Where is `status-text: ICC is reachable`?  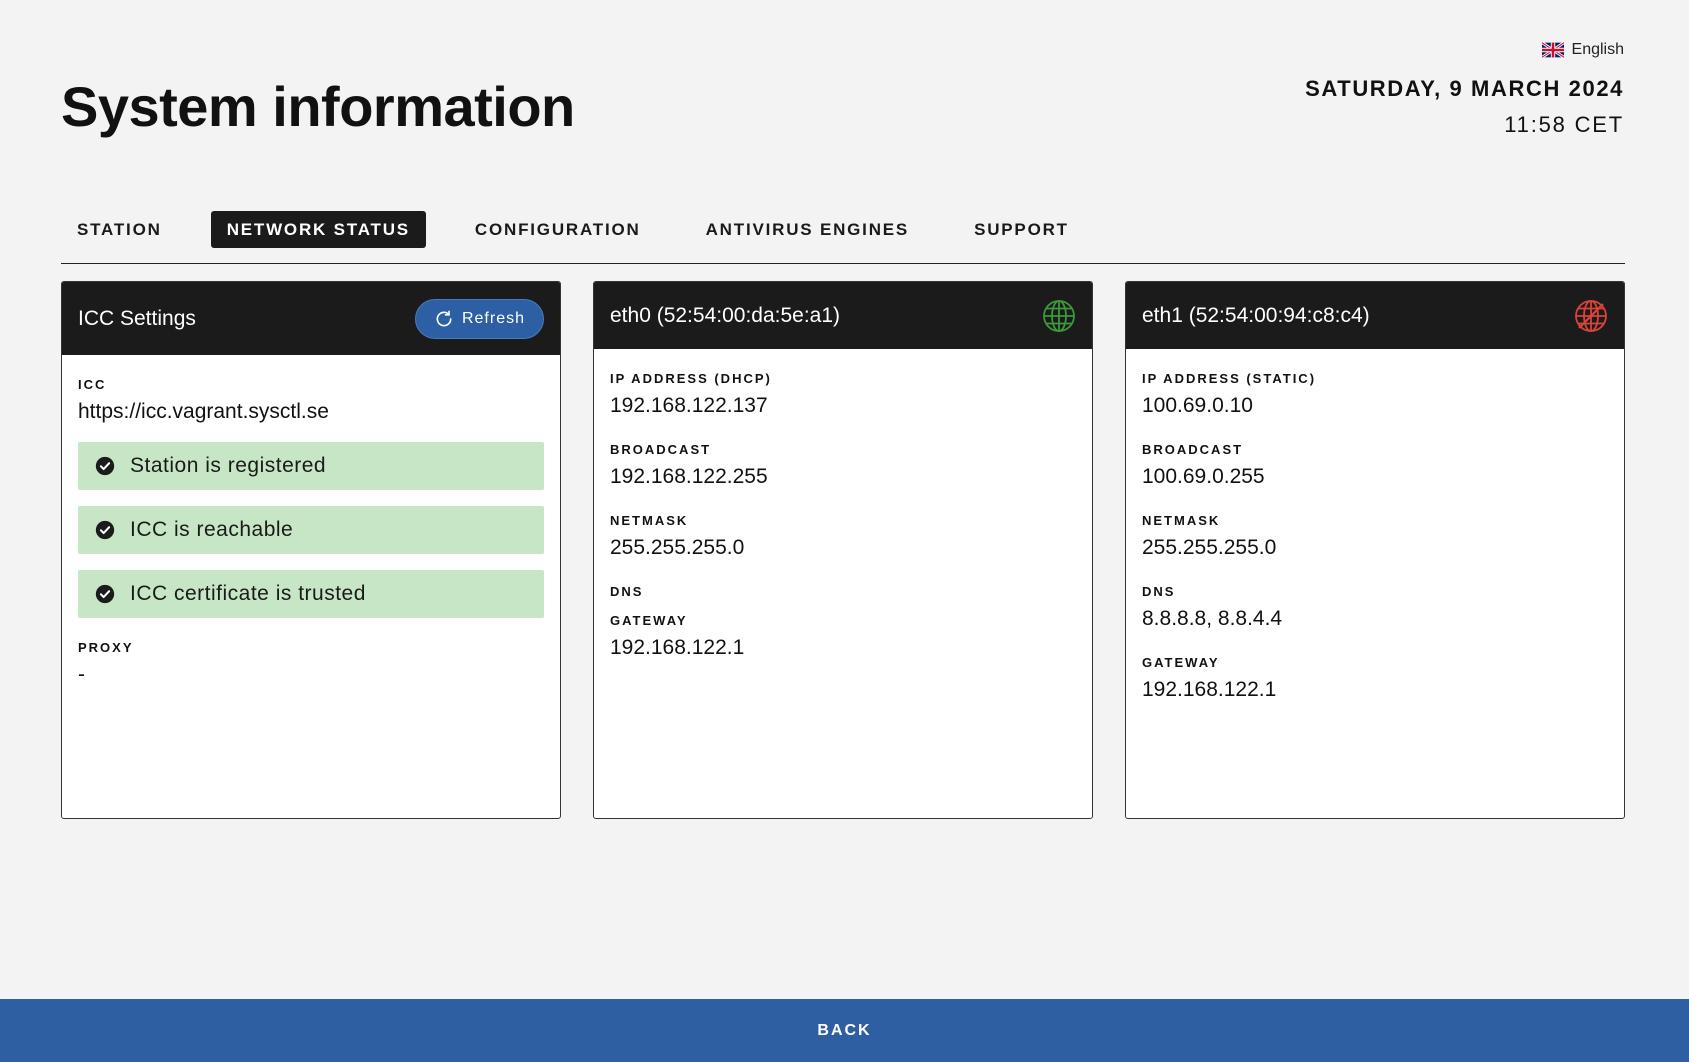
status-text: ICC is reachable is located at coordinates (212, 529).